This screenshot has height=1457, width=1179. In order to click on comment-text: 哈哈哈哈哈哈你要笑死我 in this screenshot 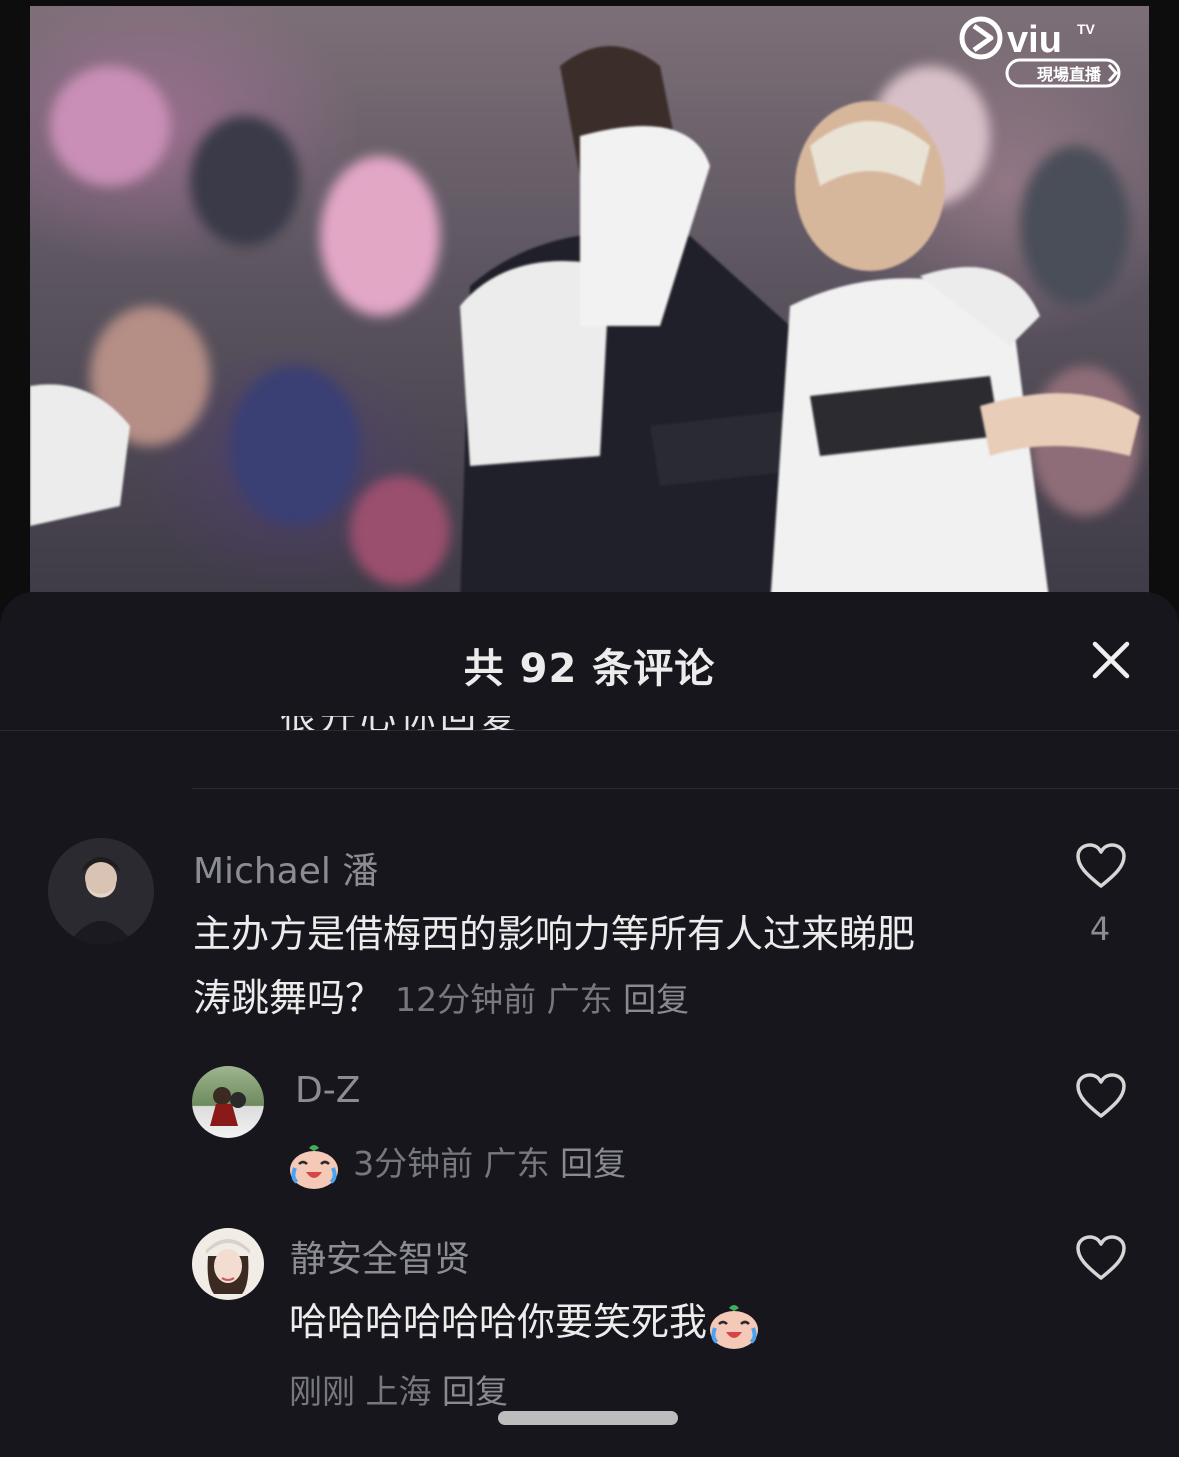, I will do `click(525, 1322)`.